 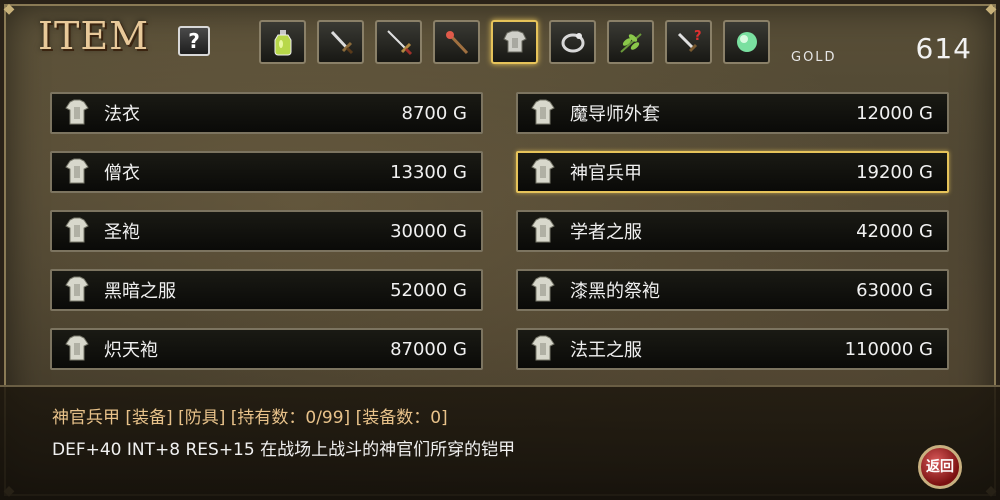 I want to click on item-price: 8700 G, so click(x=434, y=113).